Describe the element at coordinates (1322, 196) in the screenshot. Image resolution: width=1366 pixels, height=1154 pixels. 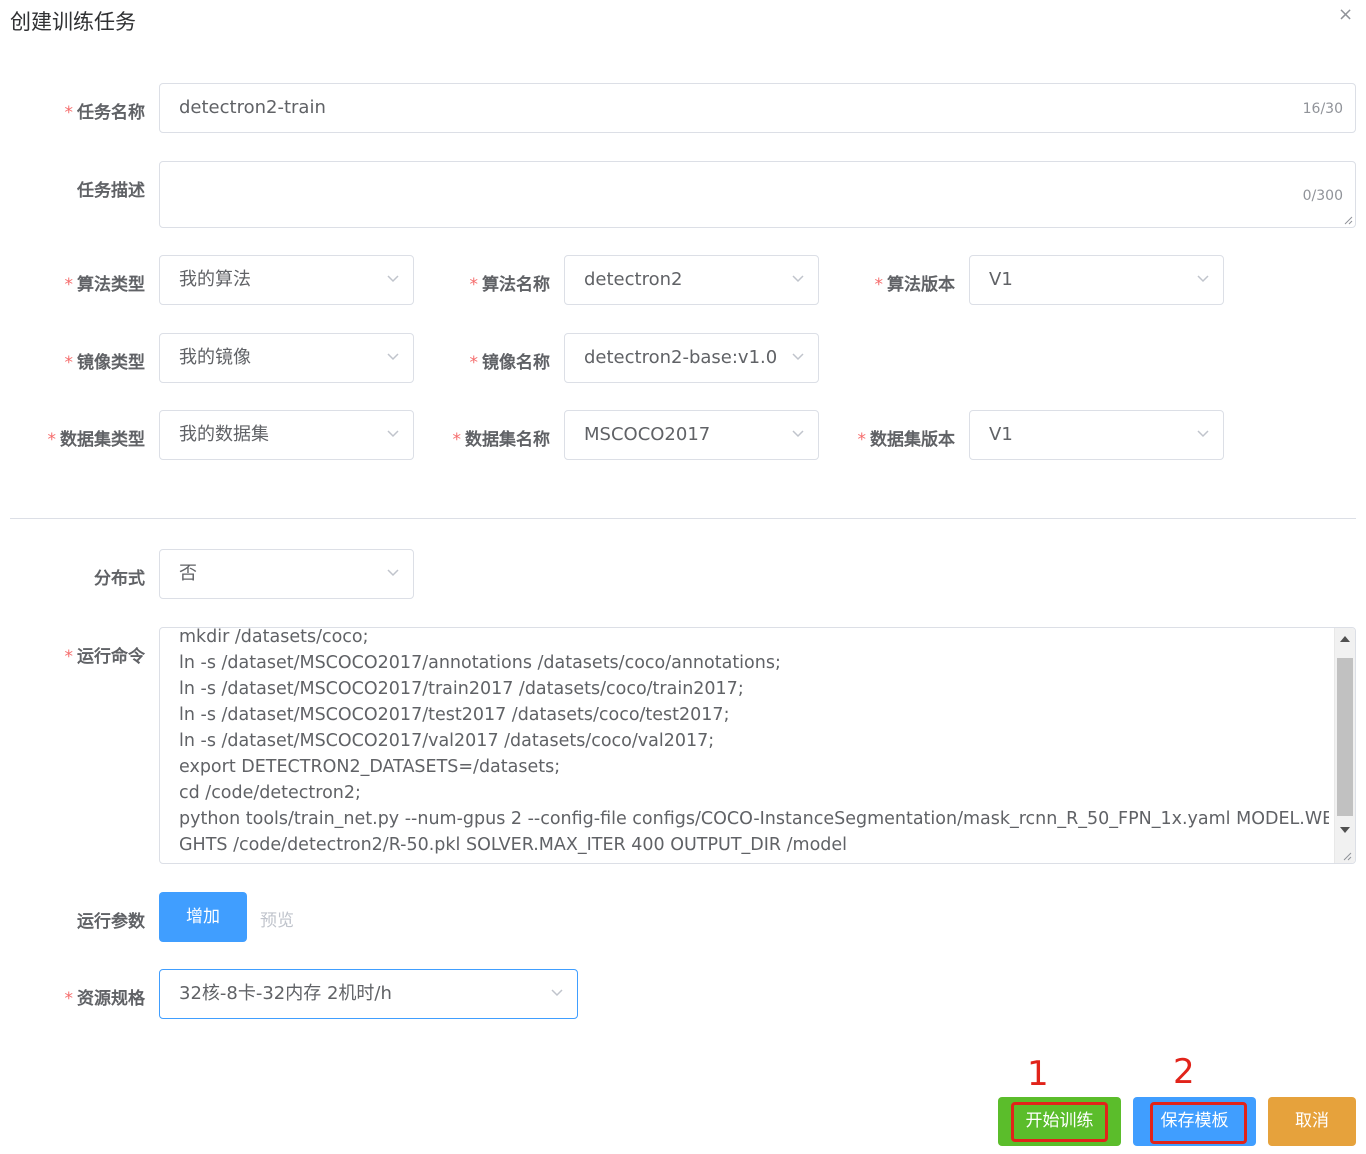
I see `task-desc-counter: 0/300` at that location.